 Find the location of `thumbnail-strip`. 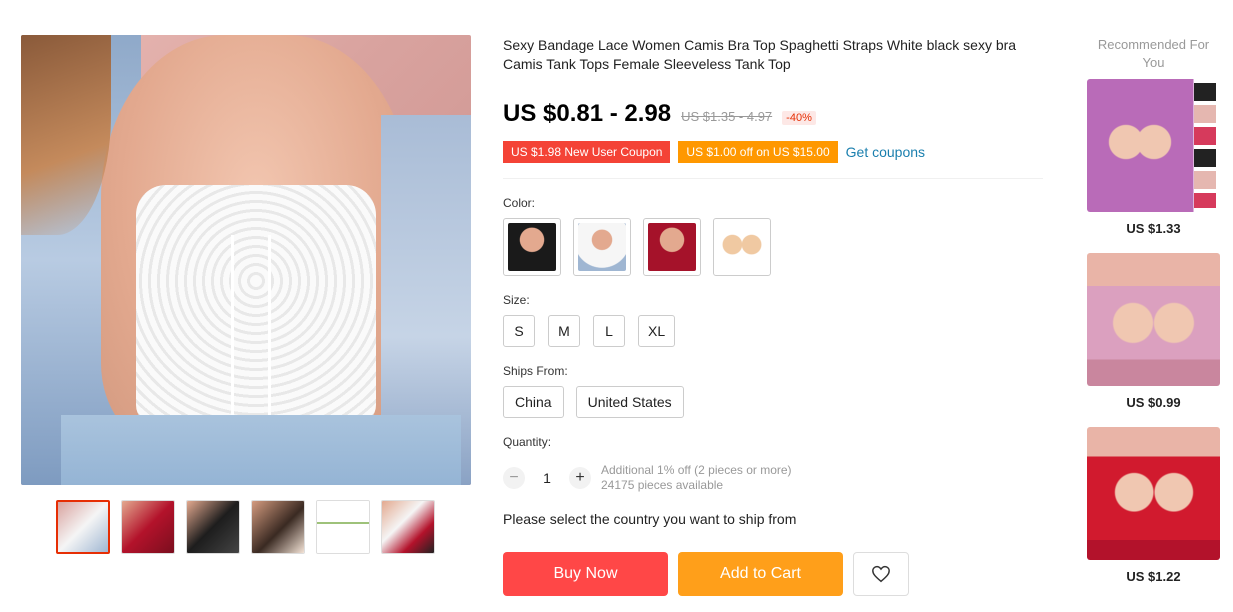

thumbnail-strip is located at coordinates (245, 527).